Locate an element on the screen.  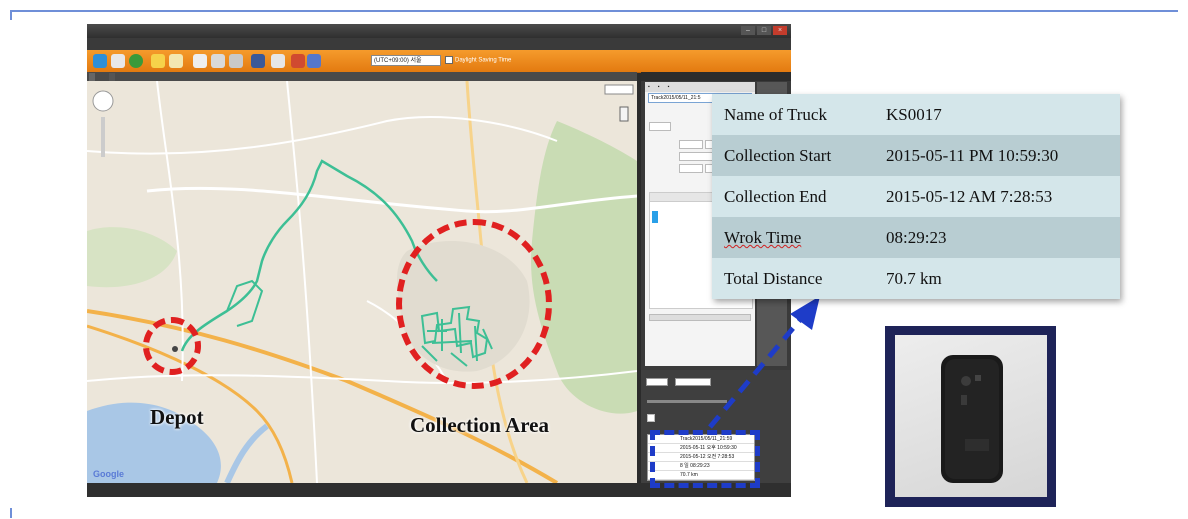
callout-value: 70.7 km is located at coordinates (914, 278).